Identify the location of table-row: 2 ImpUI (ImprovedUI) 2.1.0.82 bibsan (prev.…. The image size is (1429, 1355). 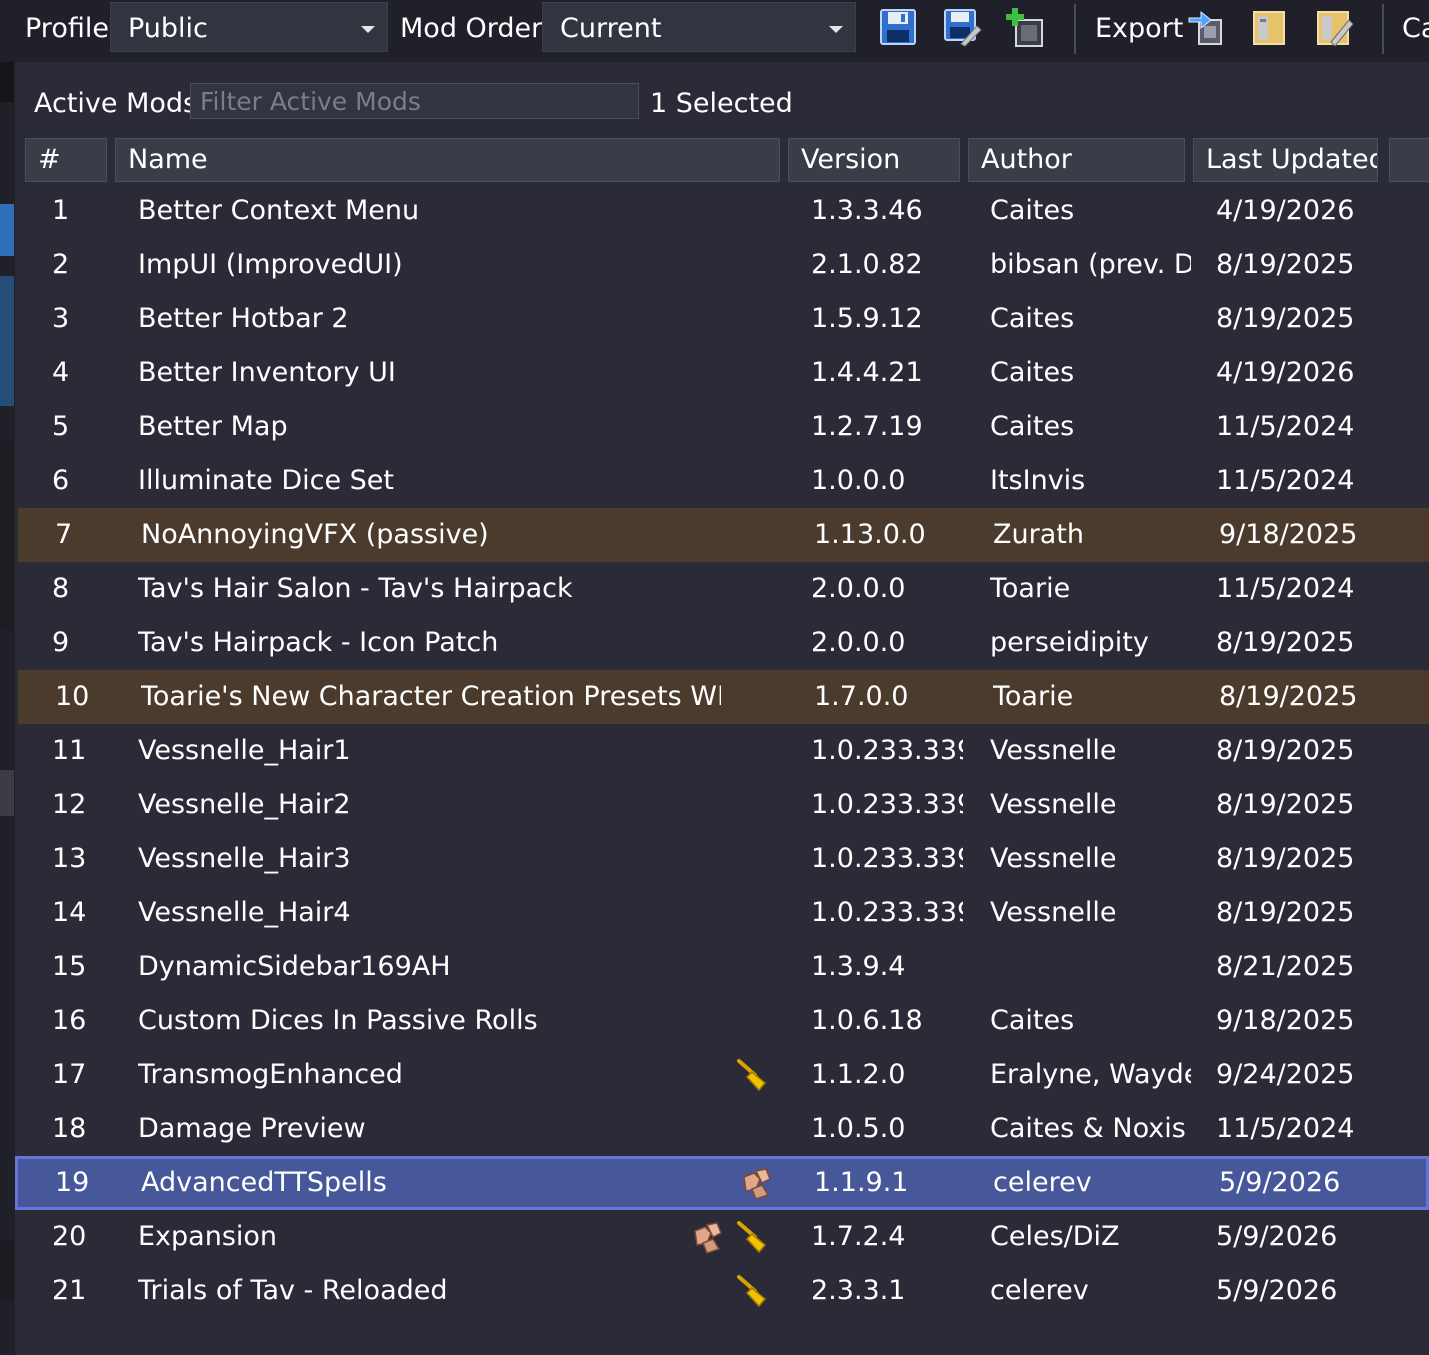
(722, 265).